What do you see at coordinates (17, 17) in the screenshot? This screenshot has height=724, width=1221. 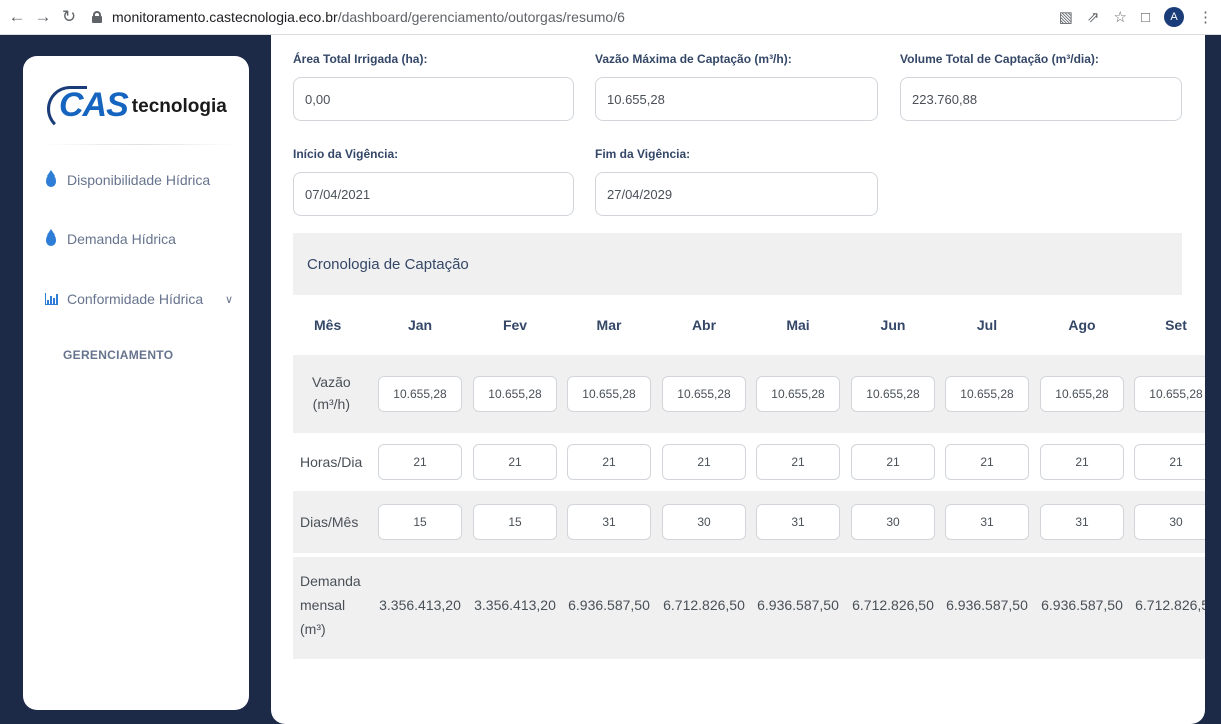 I see `back-icon: ←` at bounding box center [17, 17].